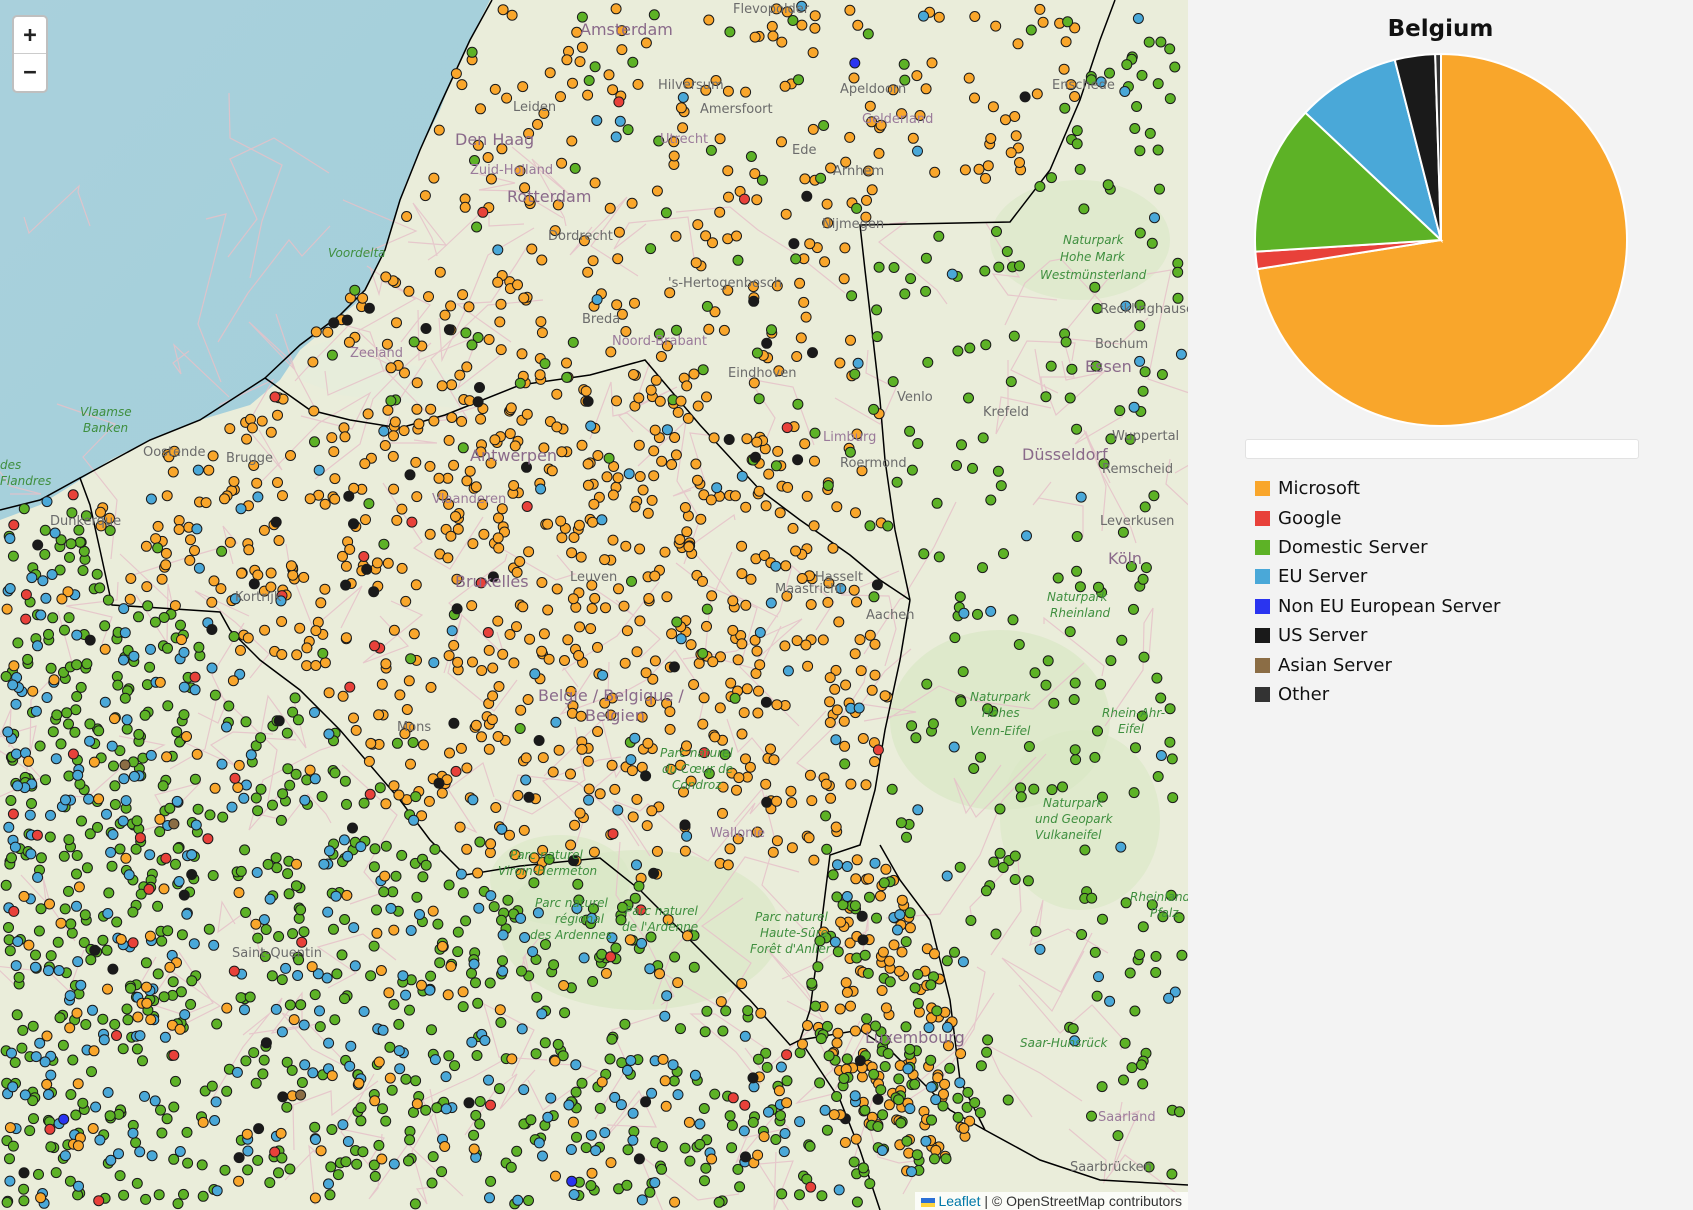 This screenshot has height=1210, width=1693. What do you see at coordinates (572, 1181) in the screenshot?
I see `marker-non-eu-european-server` at bounding box center [572, 1181].